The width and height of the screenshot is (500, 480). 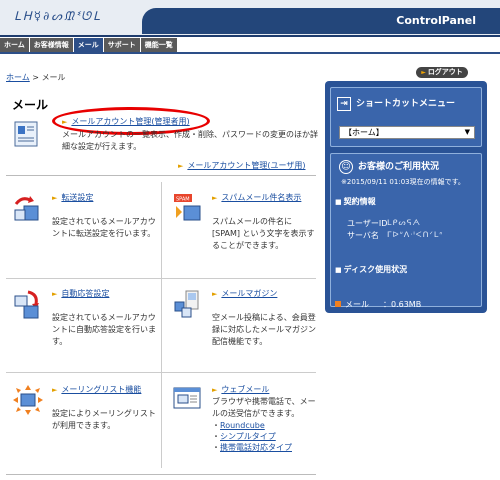 I want to click on divider, so click(x=161, y=175).